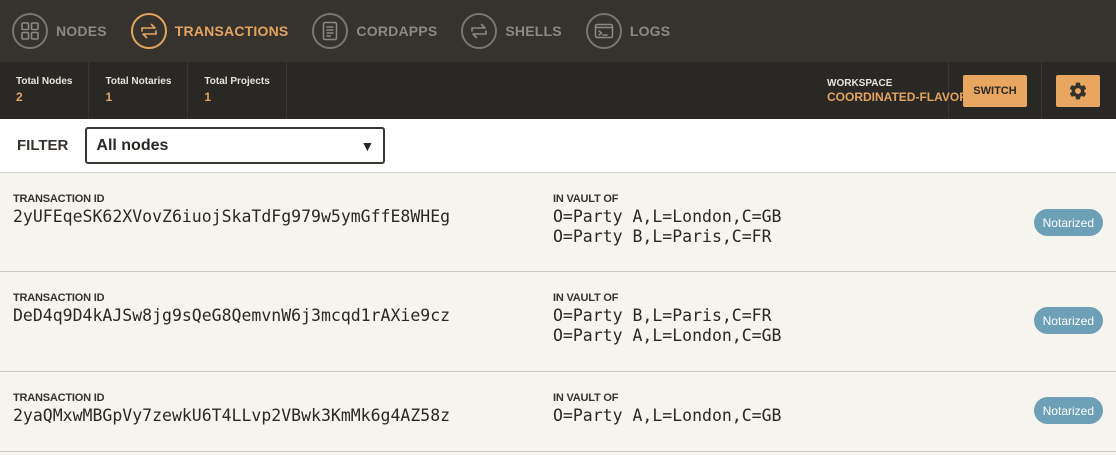 The height and width of the screenshot is (455, 1116). I want to click on switch-area: SWITCH, so click(995, 90).